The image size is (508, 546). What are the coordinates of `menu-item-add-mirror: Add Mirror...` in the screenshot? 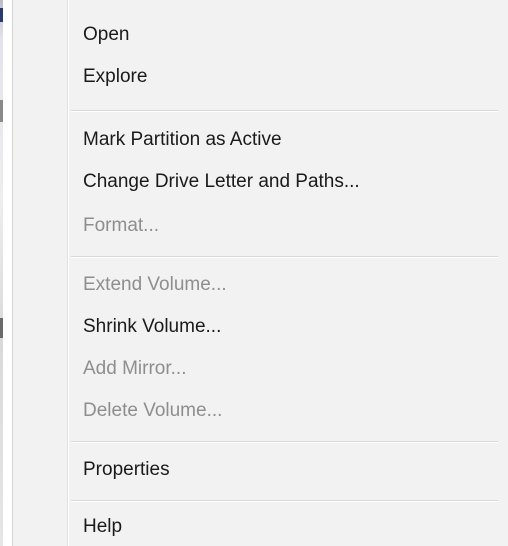 It's located at (134, 369).